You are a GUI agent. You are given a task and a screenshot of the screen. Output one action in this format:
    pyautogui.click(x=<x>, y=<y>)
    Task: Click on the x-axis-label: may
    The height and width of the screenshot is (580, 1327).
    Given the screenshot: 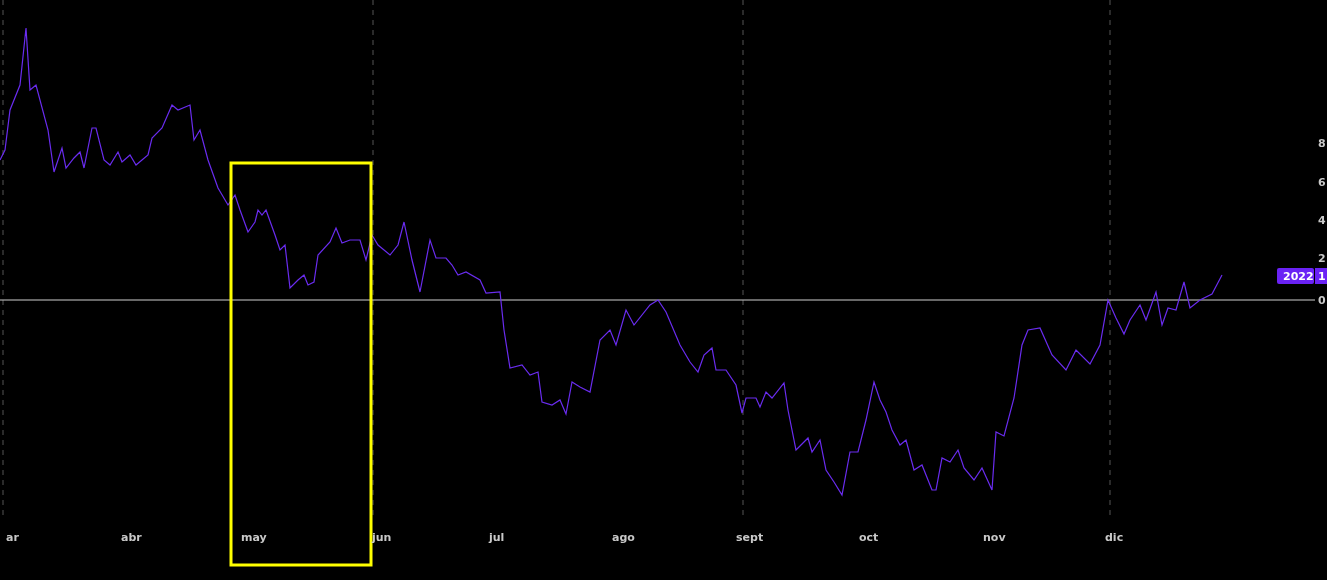 What is the action you would take?
    pyautogui.click(x=254, y=537)
    